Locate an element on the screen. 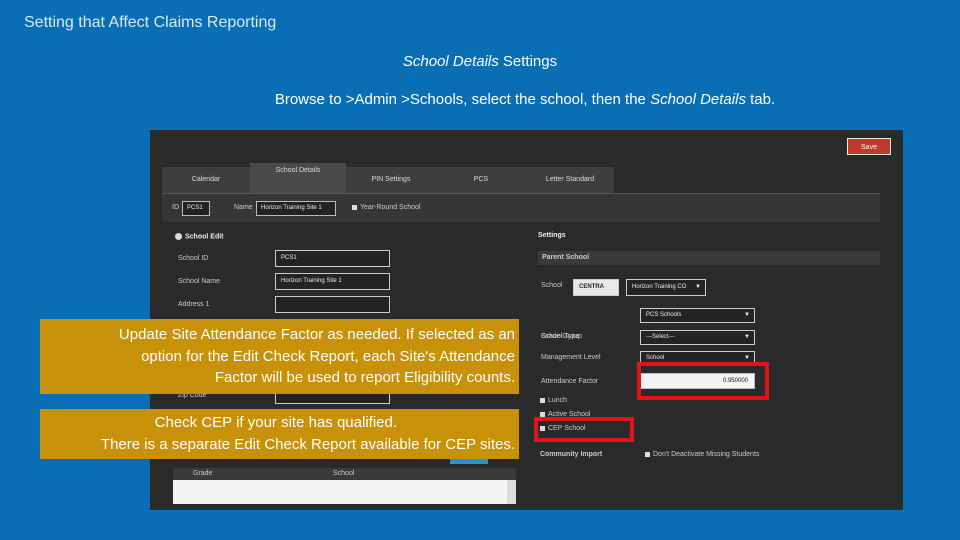 This screenshot has width=960, height=540. school-select: Horizon Training CO ▼ is located at coordinates (666, 287).